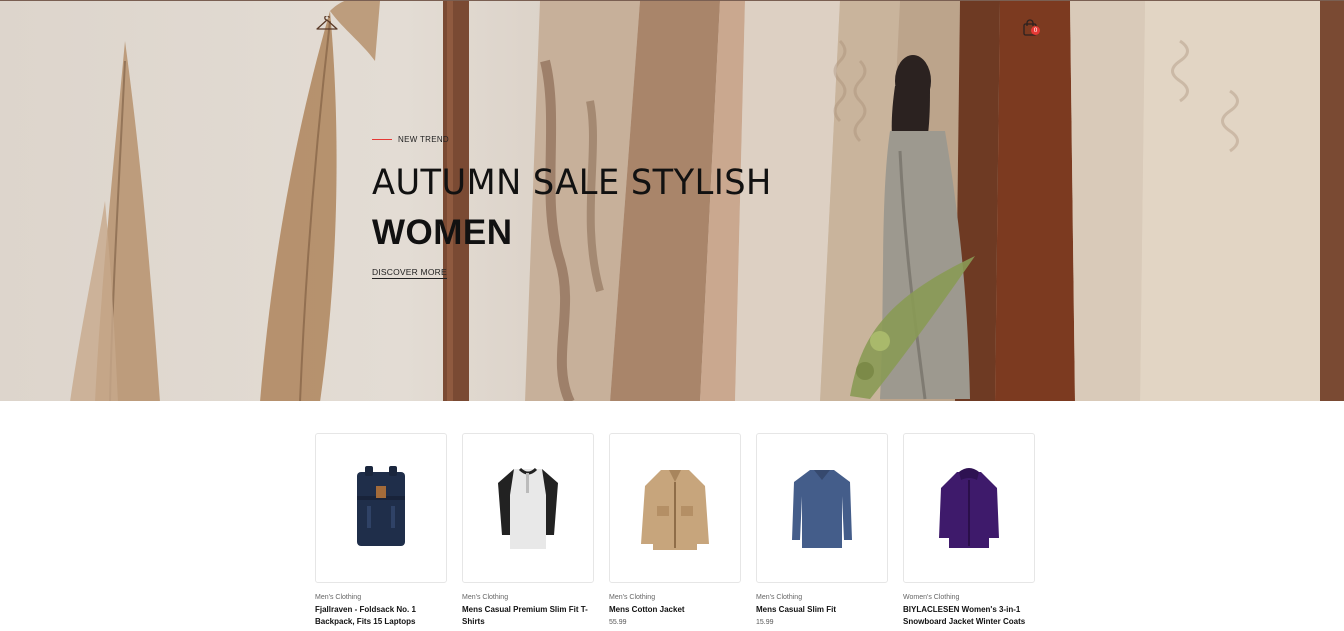 The height and width of the screenshot is (631, 1344). I want to click on longsleeve-icon, so click(822, 509).